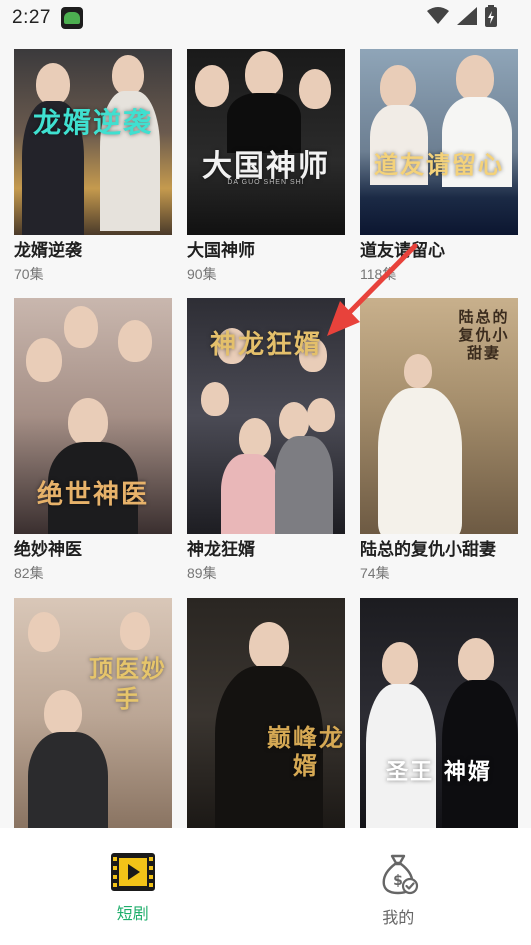  I want to click on poster-title: 巅峰龙婿, so click(306, 751).